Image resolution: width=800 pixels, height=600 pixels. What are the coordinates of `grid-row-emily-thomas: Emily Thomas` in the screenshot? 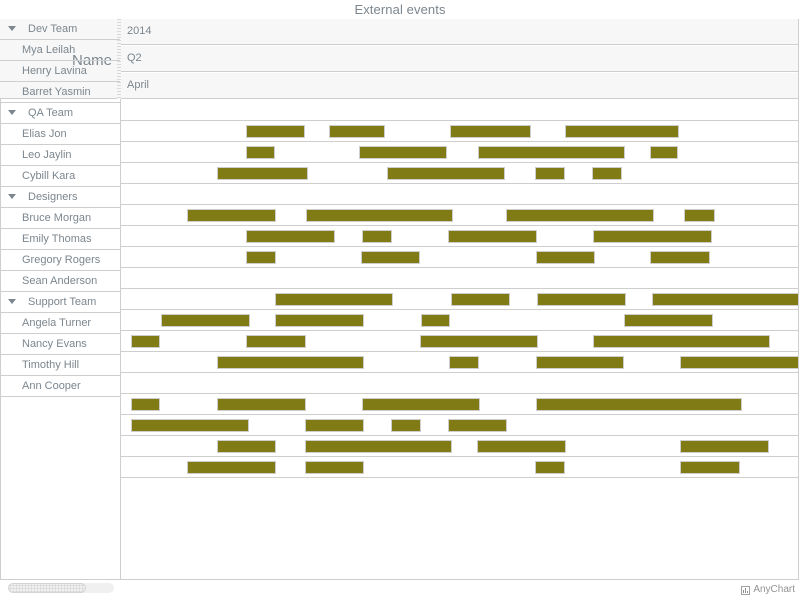 It's located at (60, 239).